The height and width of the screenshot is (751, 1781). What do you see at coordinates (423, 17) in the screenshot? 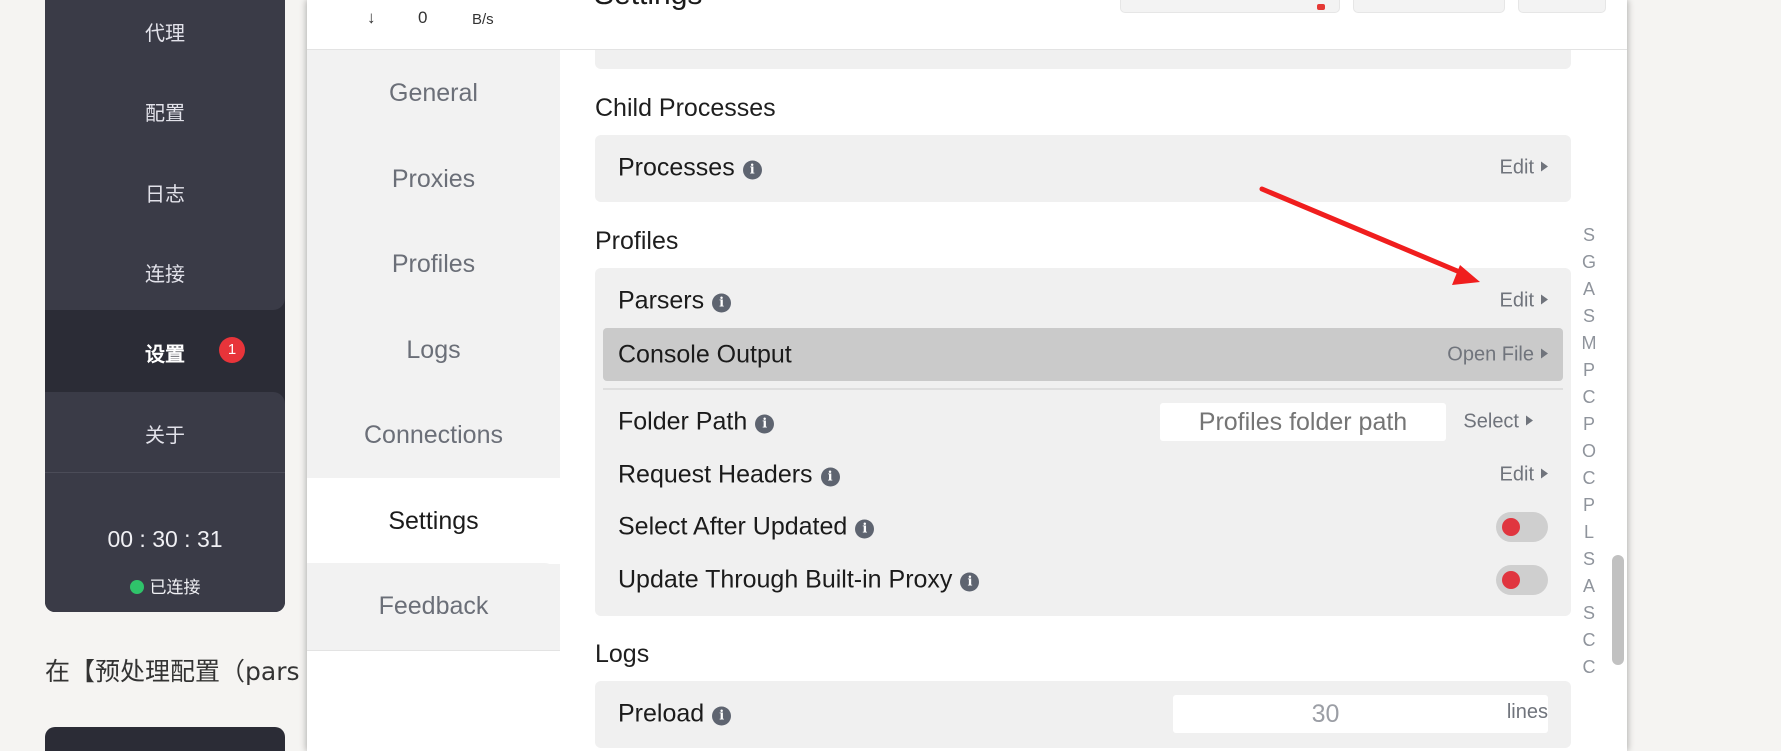
I see `speed-value: 0` at bounding box center [423, 17].